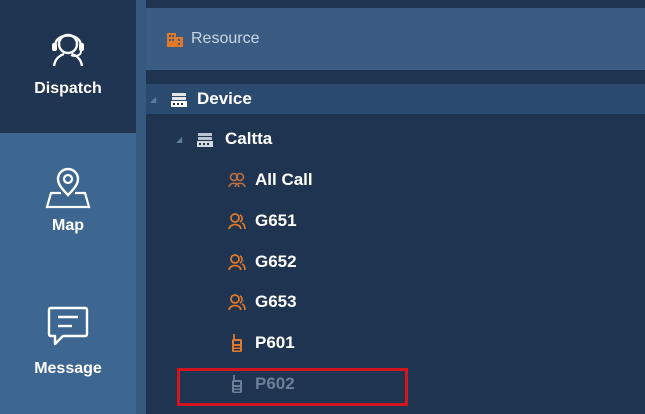  What do you see at coordinates (275, 342) in the screenshot?
I see `tree-label-p601: P601` at bounding box center [275, 342].